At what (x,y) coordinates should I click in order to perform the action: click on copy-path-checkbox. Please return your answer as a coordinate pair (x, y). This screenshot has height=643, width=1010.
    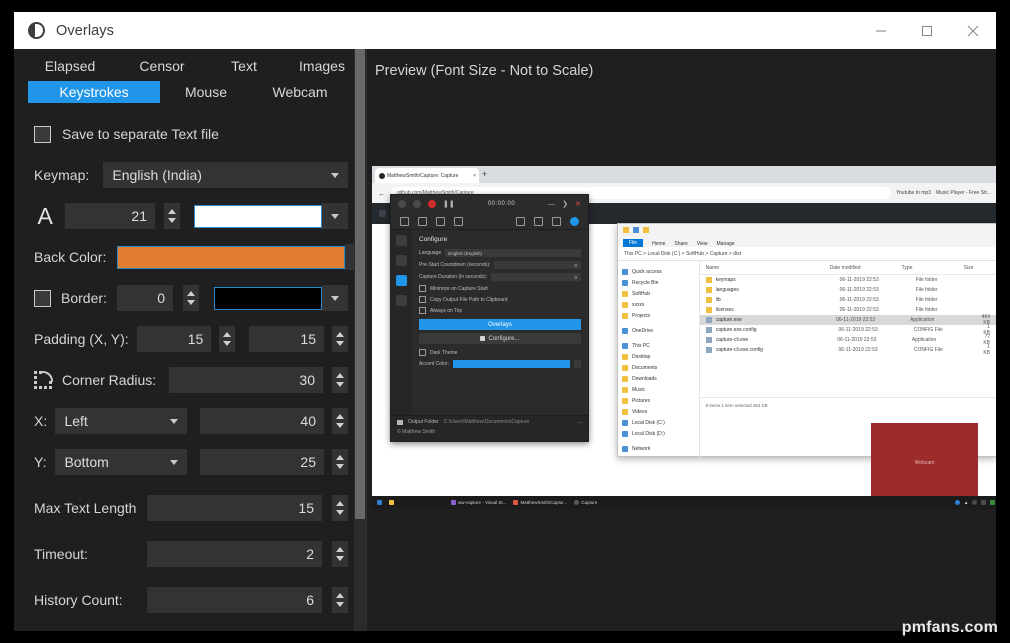
    Looking at the image, I should click on (422, 299).